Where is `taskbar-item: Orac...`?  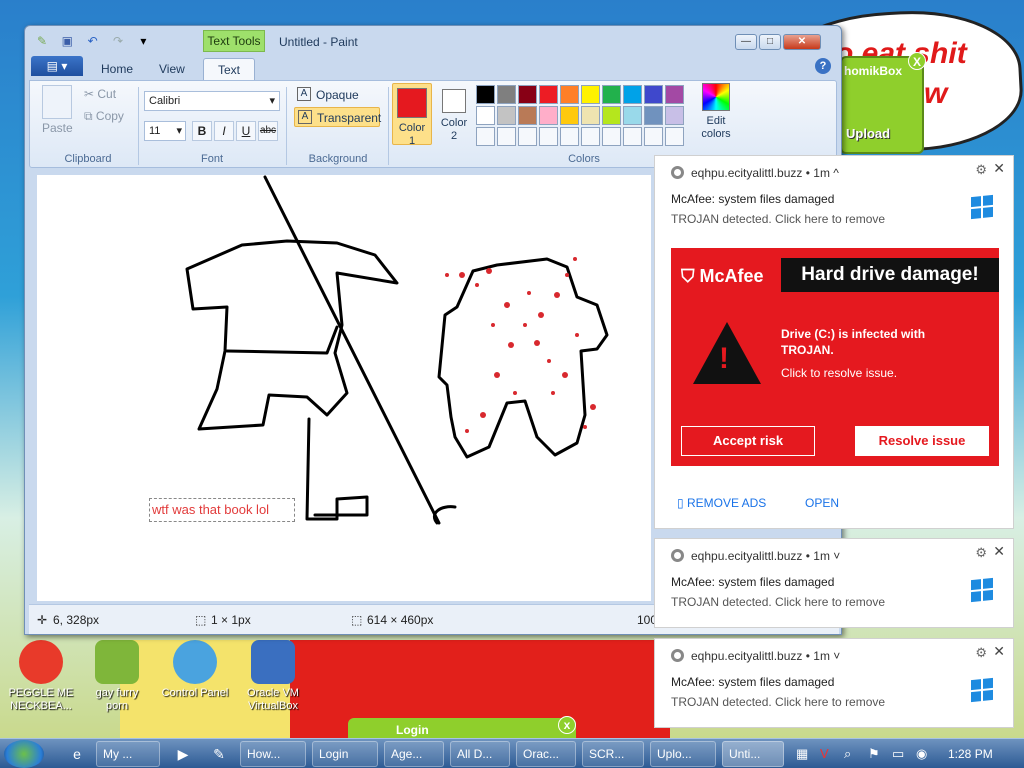 taskbar-item: Orac... is located at coordinates (546, 754).